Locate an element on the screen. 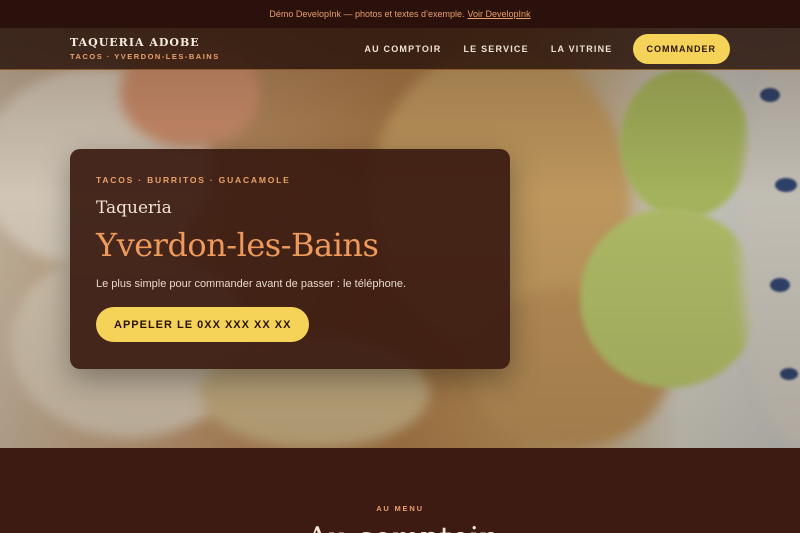  menu-title: Au comptoir is located at coordinates (400, 527).